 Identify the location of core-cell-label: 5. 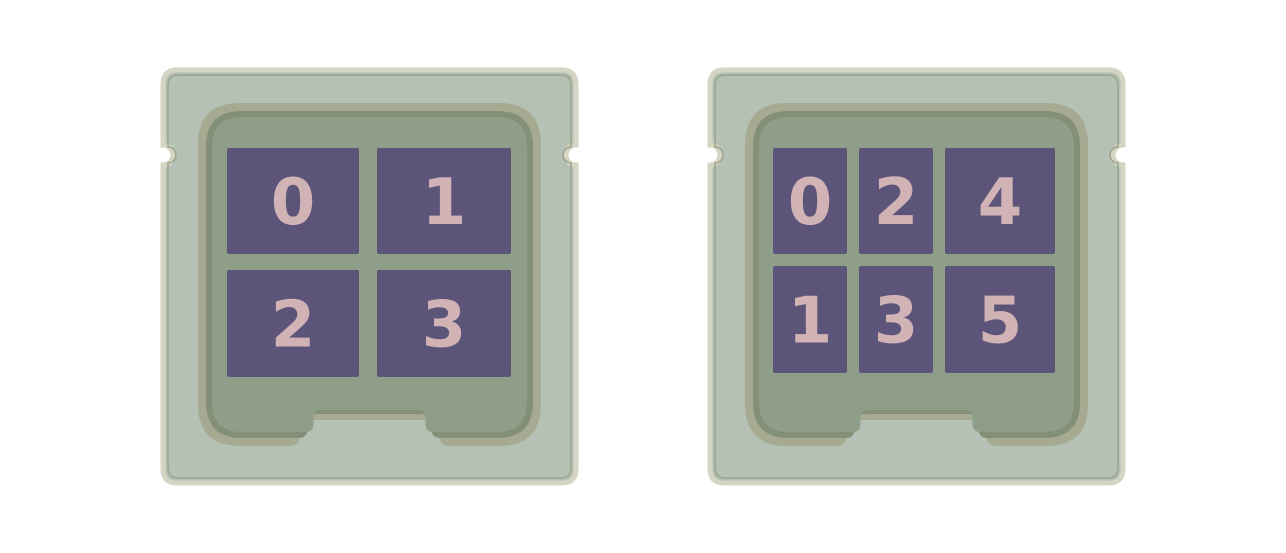
(1000, 322).